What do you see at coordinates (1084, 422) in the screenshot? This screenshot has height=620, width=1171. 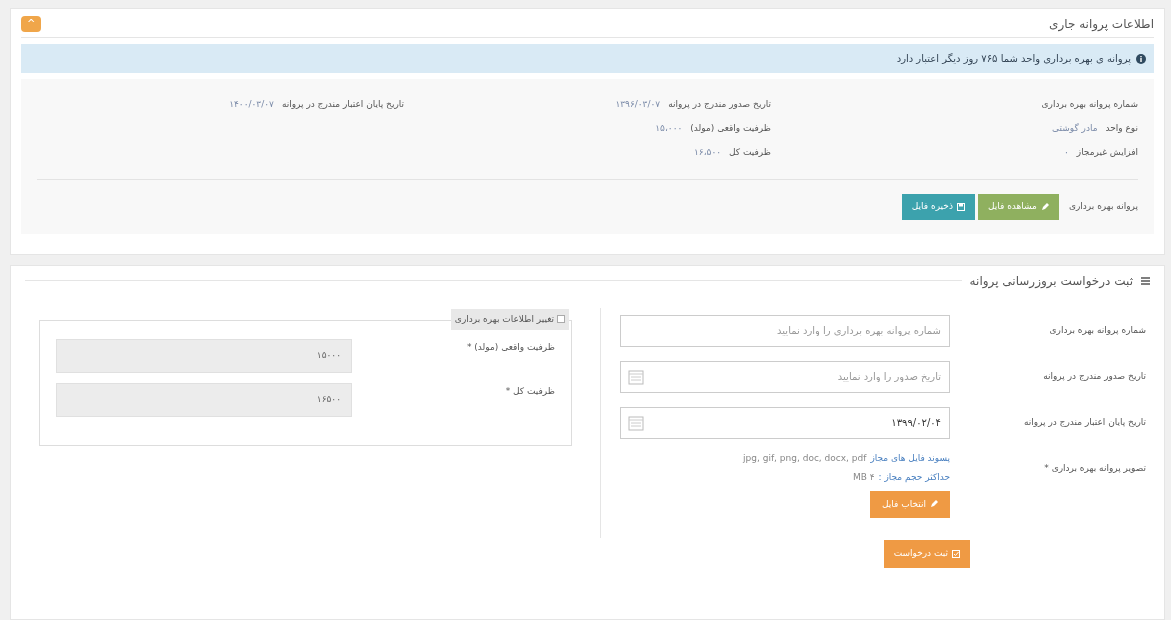 I see `field-label: تاریخ پایان اعتبار مندرج در پروانه` at bounding box center [1084, 422].